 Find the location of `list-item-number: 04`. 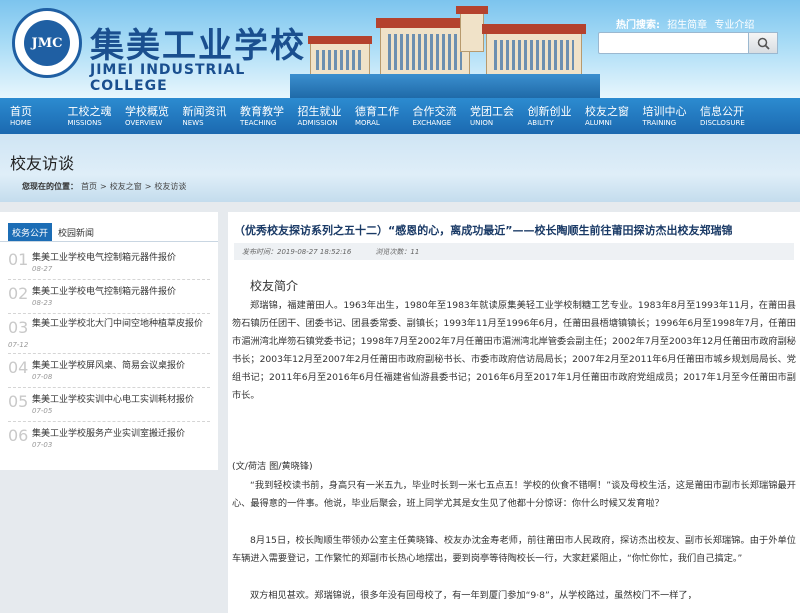

list-item-number: 04 is located at coordinates (18, 367).